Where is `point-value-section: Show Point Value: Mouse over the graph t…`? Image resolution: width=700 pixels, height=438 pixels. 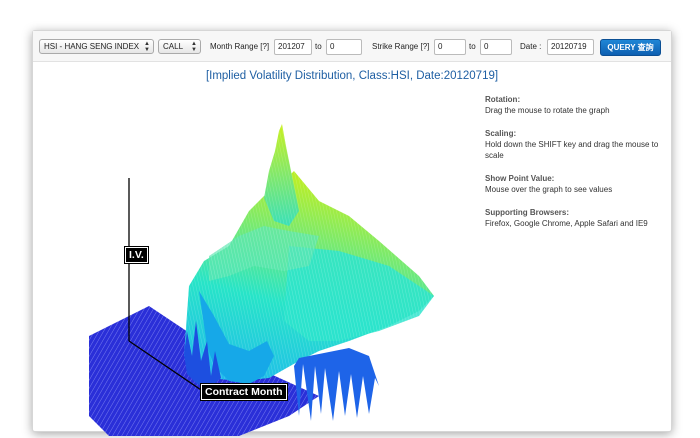 point-value-section: Show Point Value: Mouse over the graph t… is located at coordinates (576, 184).